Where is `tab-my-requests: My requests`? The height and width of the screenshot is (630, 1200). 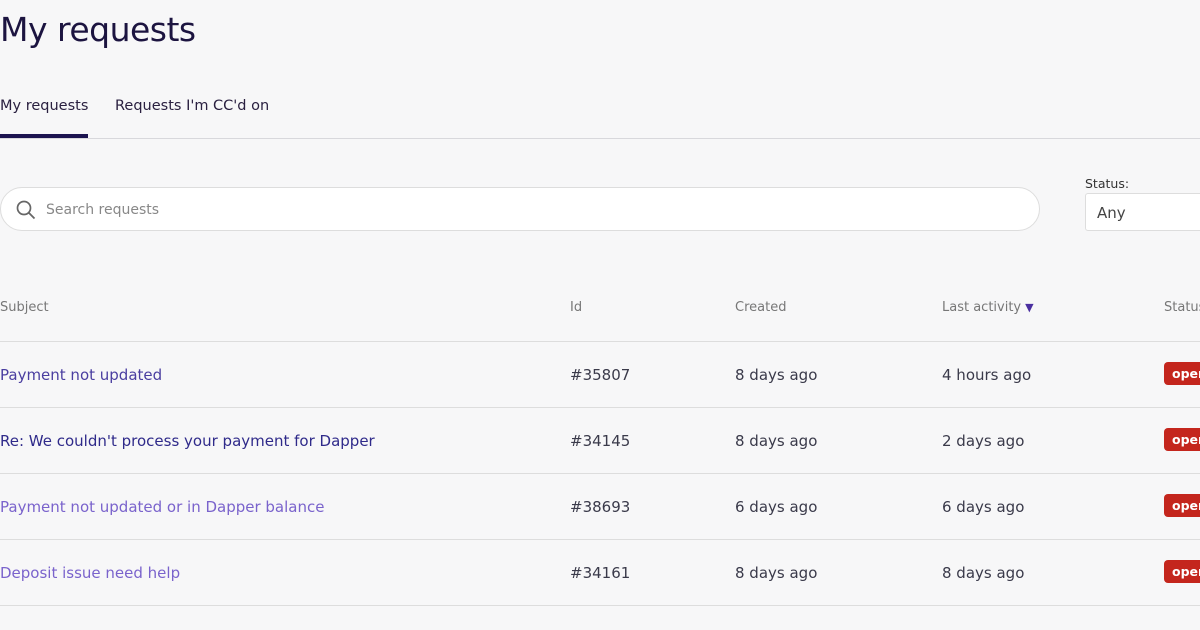 tab-my-requests: My requests is located at coordinates (44, 118).